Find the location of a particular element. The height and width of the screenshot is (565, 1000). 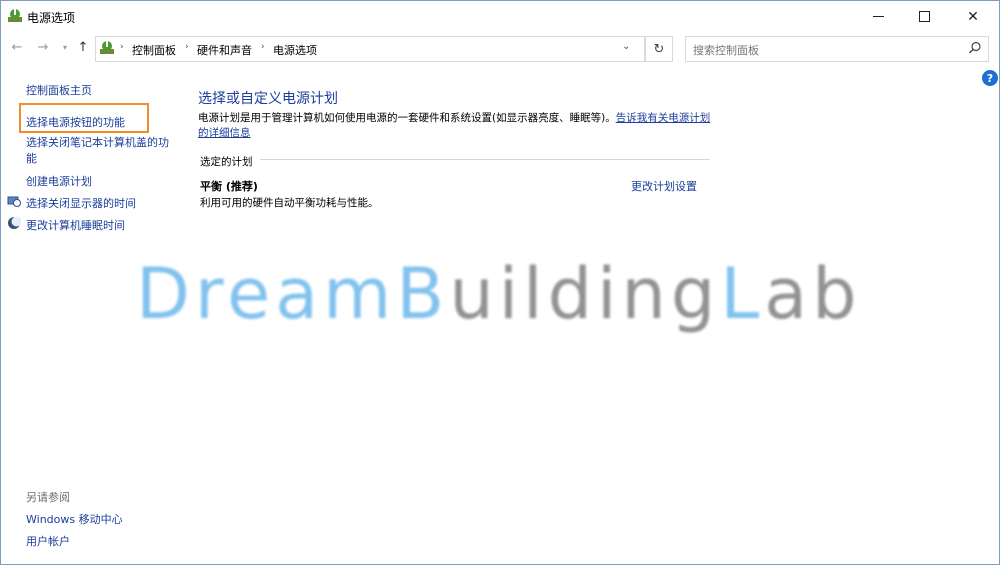

plan-description: 利用可用的硬件自动平衡功耗与性能。 is located at coordinates (289, 203).